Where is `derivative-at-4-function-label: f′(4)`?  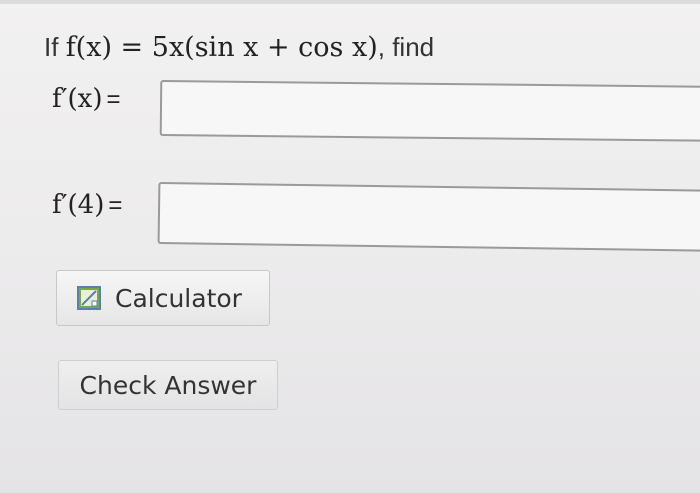
derivative-at-4-function-label: f′(4) is located at coordinates (78, 205).